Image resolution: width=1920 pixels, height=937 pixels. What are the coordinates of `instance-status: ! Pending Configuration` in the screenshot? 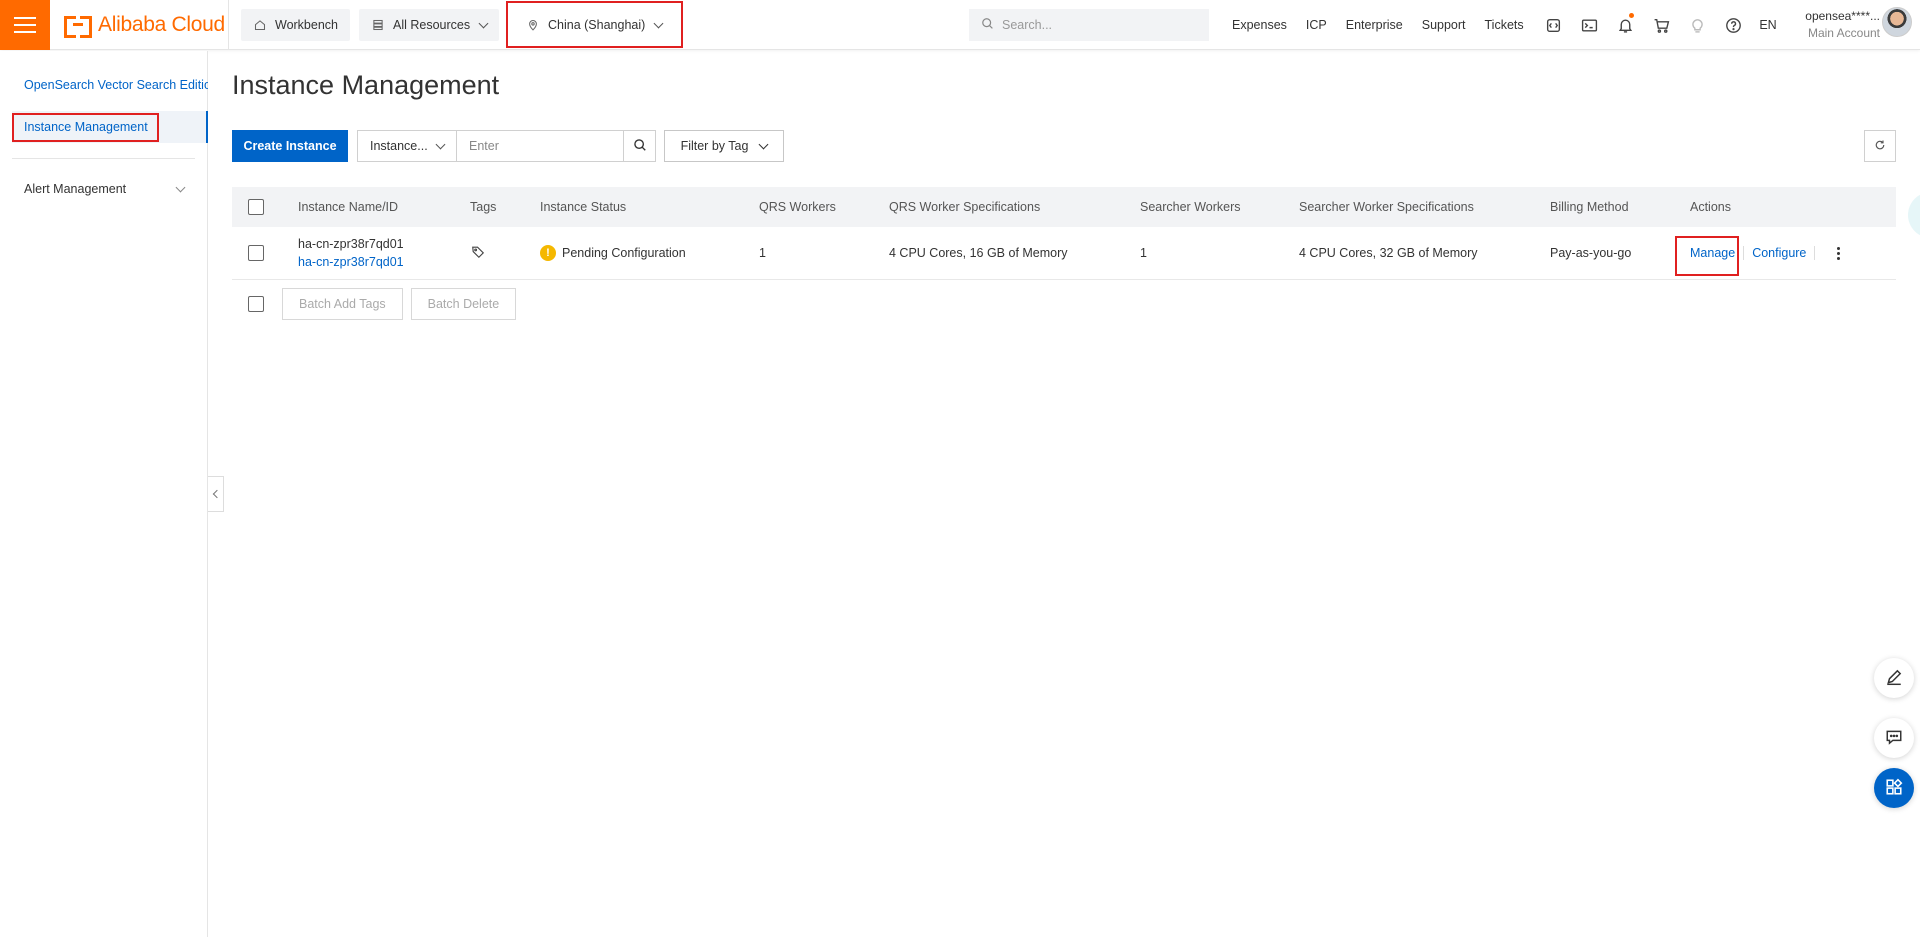 It's located at (613, 253).